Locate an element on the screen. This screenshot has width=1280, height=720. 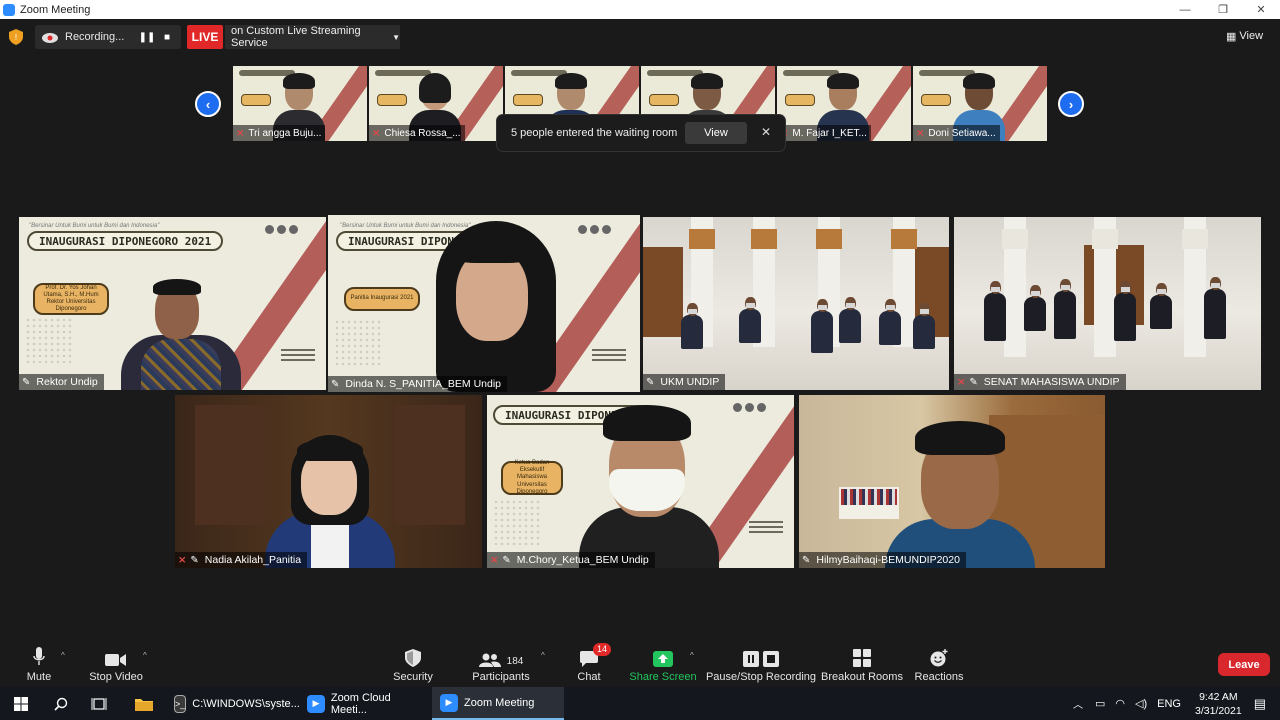
live-streaming-dropdown: on Custom Live Streaming Service ▼ is located at coordinates (312, 37).